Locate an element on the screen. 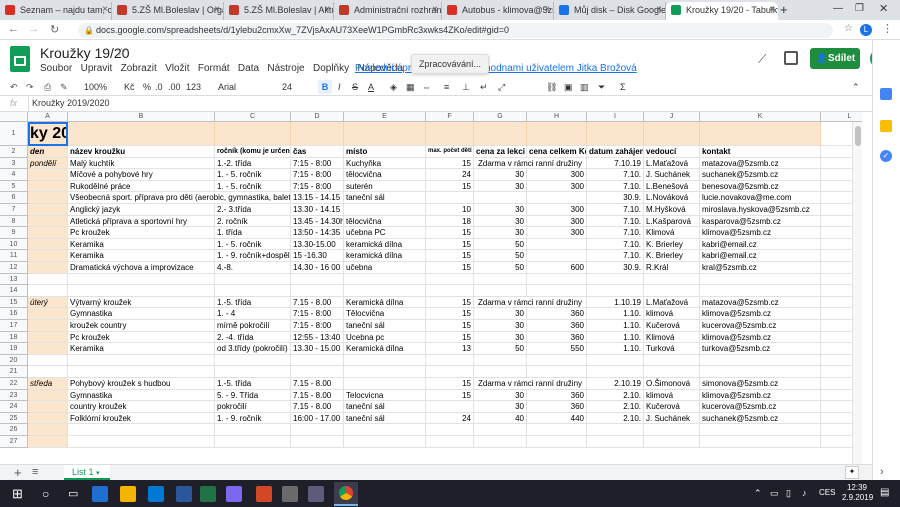  vertical-scrollbar is located at coordinates (857, 293).